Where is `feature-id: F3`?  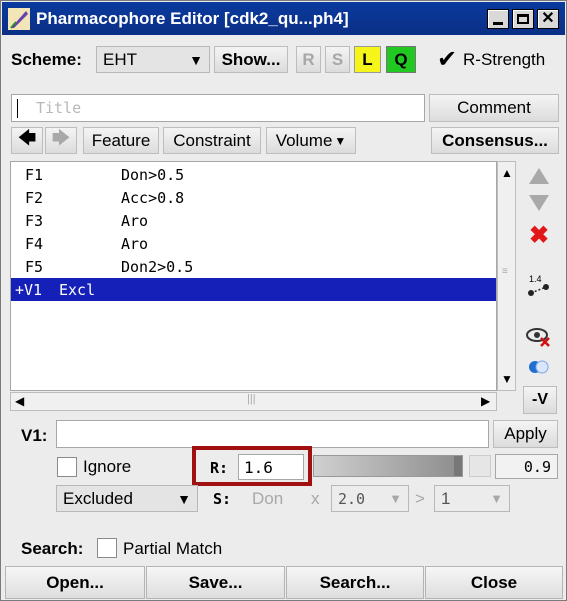
feature-id: F3 is located at coordinates (34, 220).